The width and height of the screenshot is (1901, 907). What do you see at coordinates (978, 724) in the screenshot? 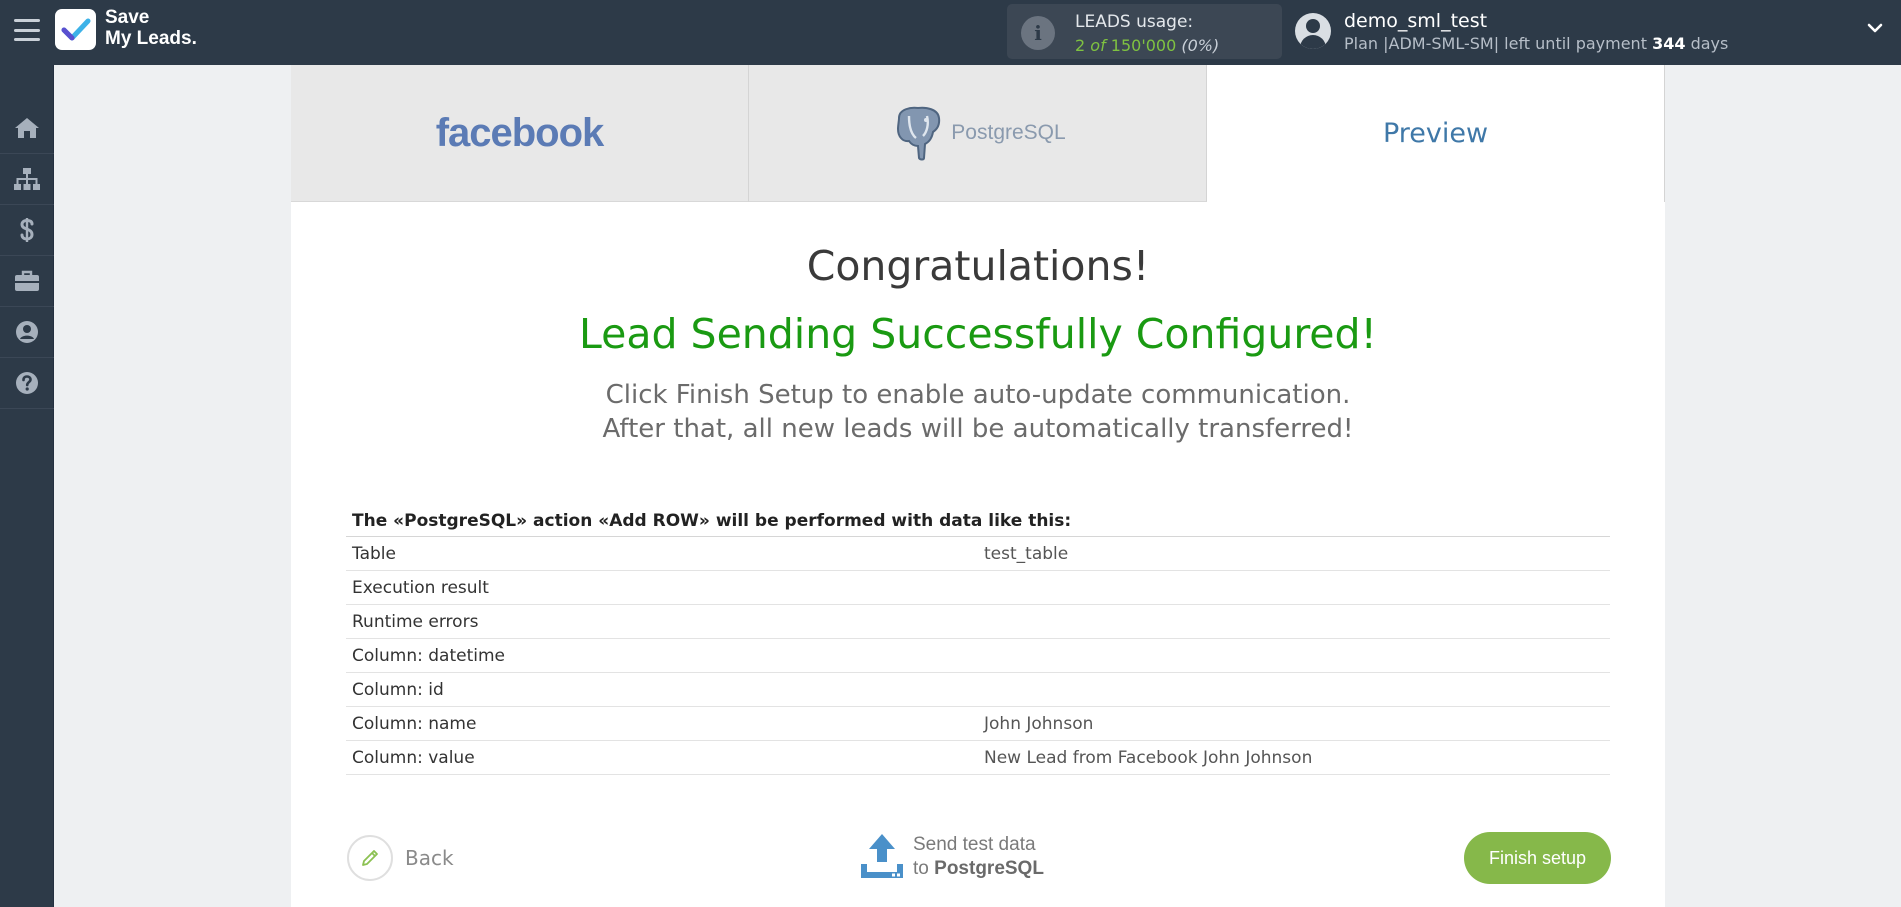
I see `table-row: Column: name John Johnson` at bounding box center [978, 724].